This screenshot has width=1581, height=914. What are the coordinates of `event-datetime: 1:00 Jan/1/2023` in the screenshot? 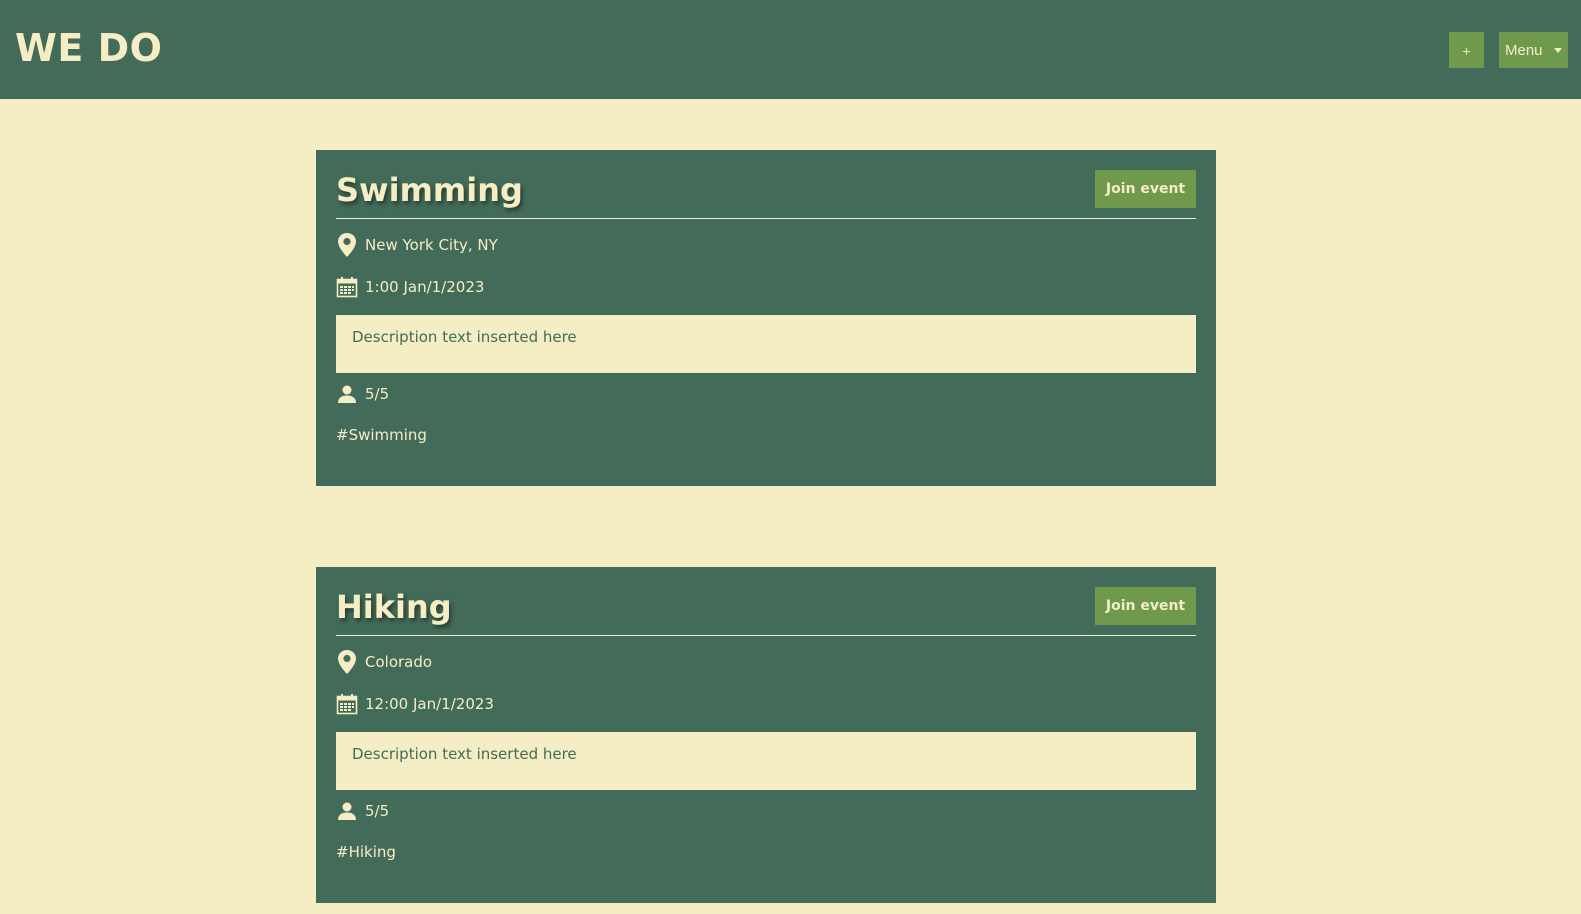 It's located at (410, 287).